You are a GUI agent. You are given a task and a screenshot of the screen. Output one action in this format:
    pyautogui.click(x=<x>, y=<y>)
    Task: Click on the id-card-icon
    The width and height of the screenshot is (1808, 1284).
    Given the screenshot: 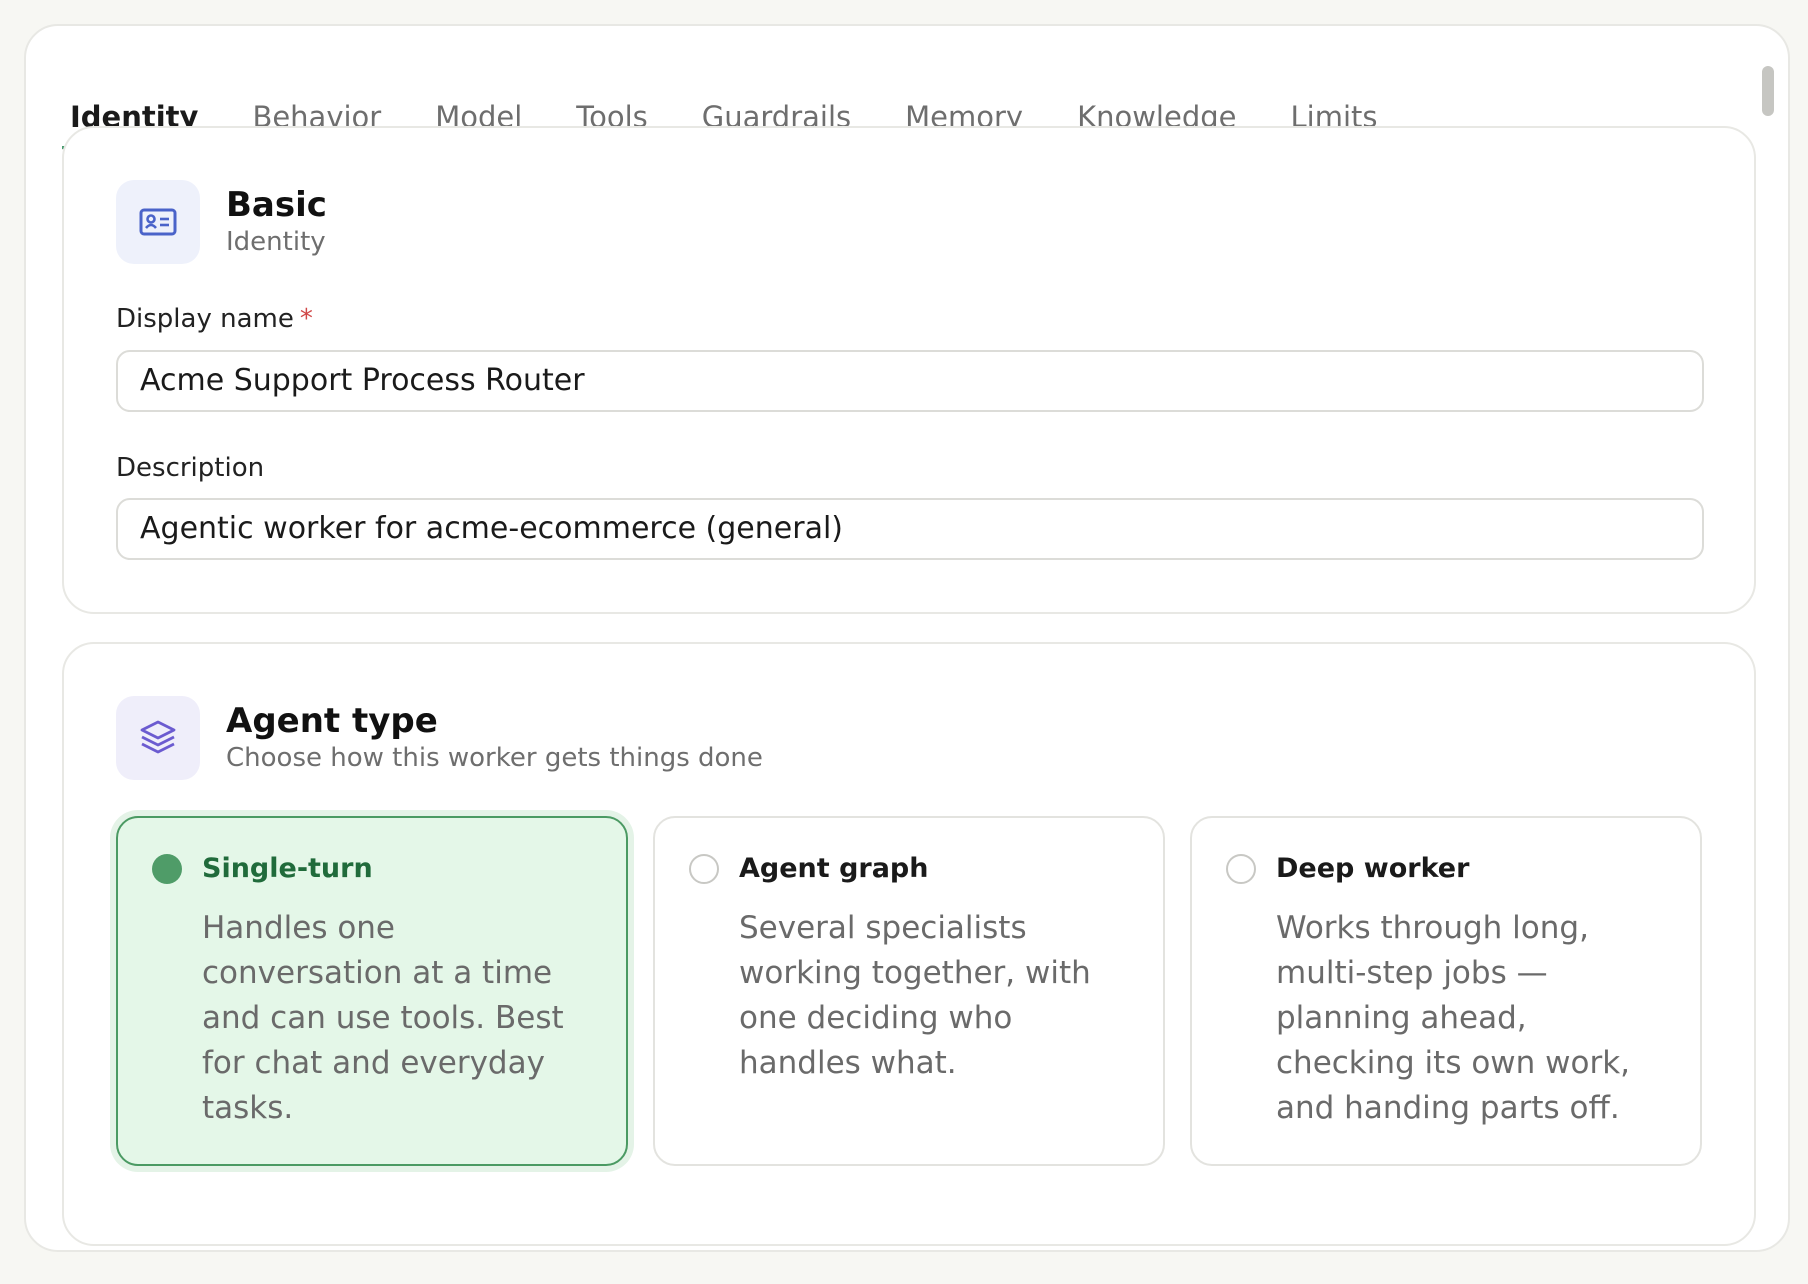 What is the action you would take?
    pyautogui.click(x=158, y=222)
    